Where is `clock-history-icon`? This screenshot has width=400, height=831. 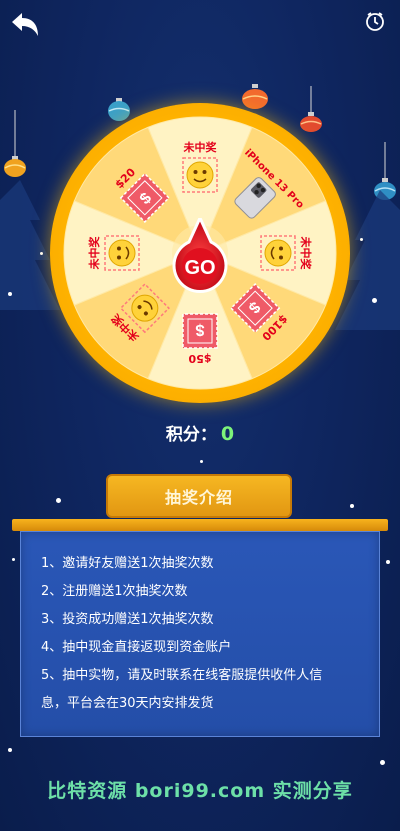 clock-history-icon is located at coordinates (375, 21).